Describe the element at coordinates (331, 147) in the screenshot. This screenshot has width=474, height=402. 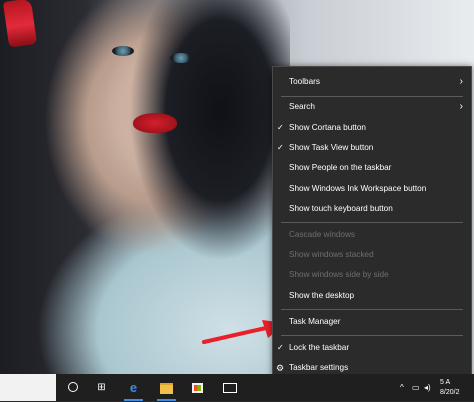
I see `menu-item-label: Show Task View button` at that location.